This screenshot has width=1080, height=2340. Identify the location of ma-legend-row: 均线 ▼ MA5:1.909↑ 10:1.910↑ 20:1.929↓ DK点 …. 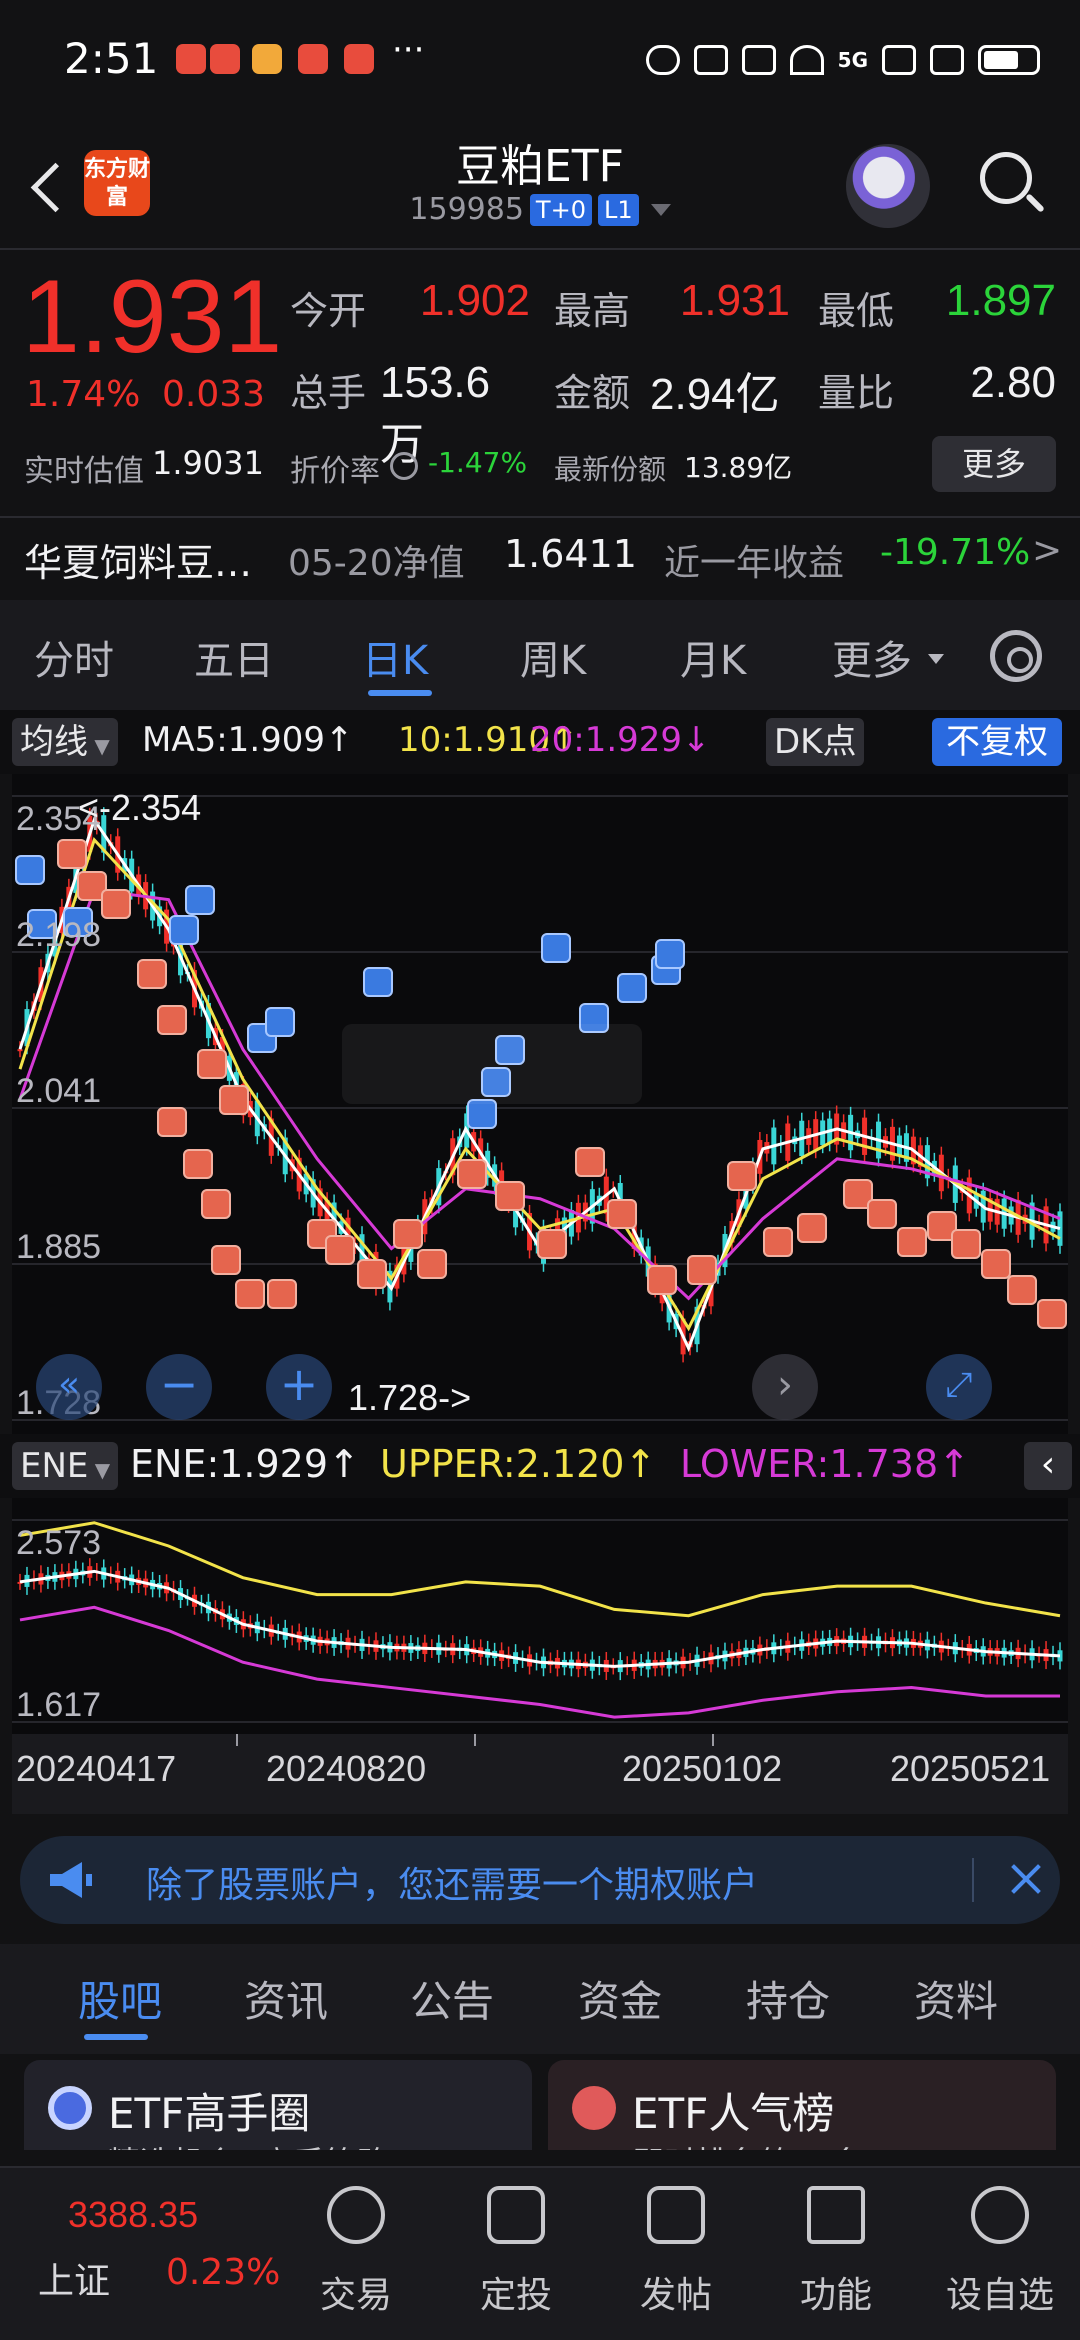
(540, 742).